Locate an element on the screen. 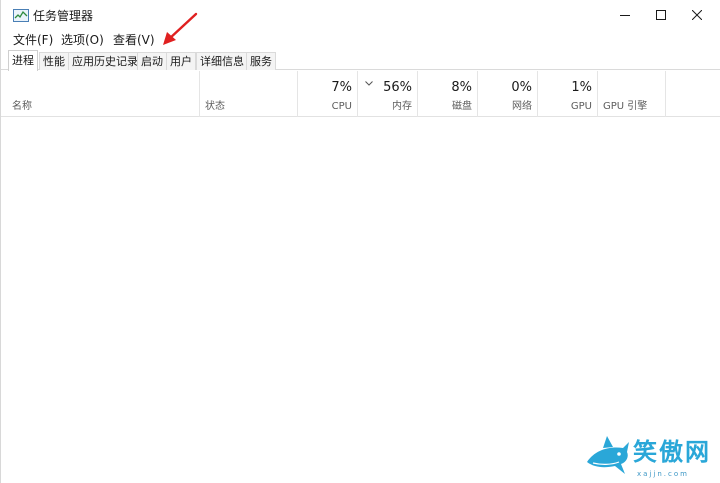  close-button is located at coordinates (697, 15).